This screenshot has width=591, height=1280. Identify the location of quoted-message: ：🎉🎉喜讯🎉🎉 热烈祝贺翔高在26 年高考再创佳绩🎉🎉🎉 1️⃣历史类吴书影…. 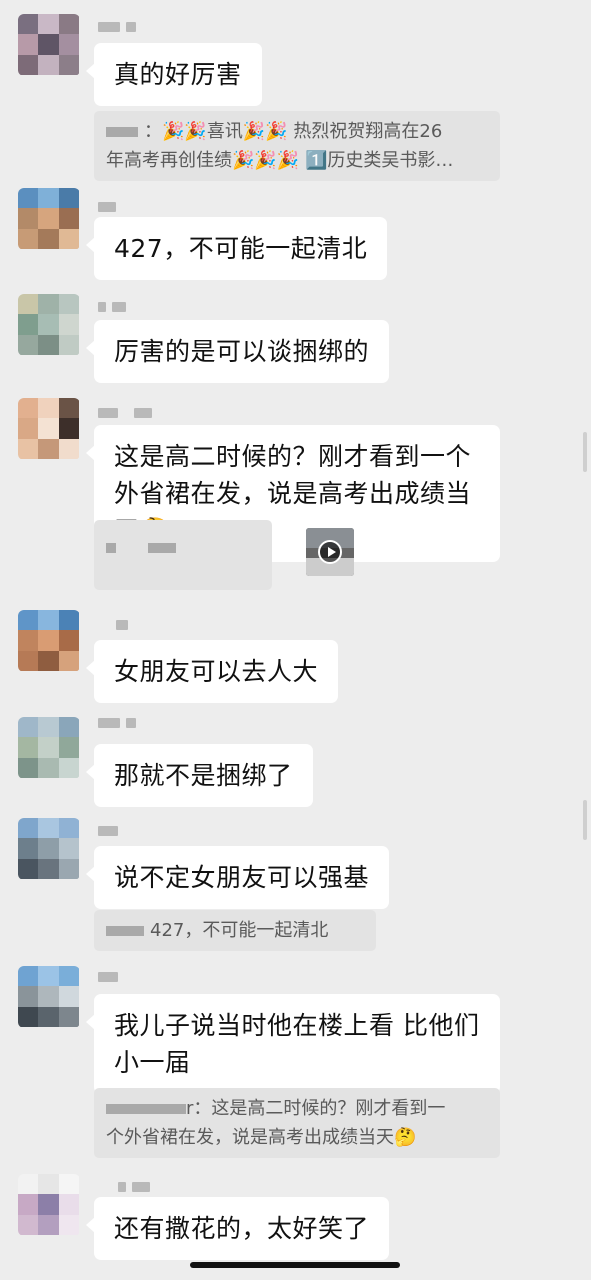
(297, 146).